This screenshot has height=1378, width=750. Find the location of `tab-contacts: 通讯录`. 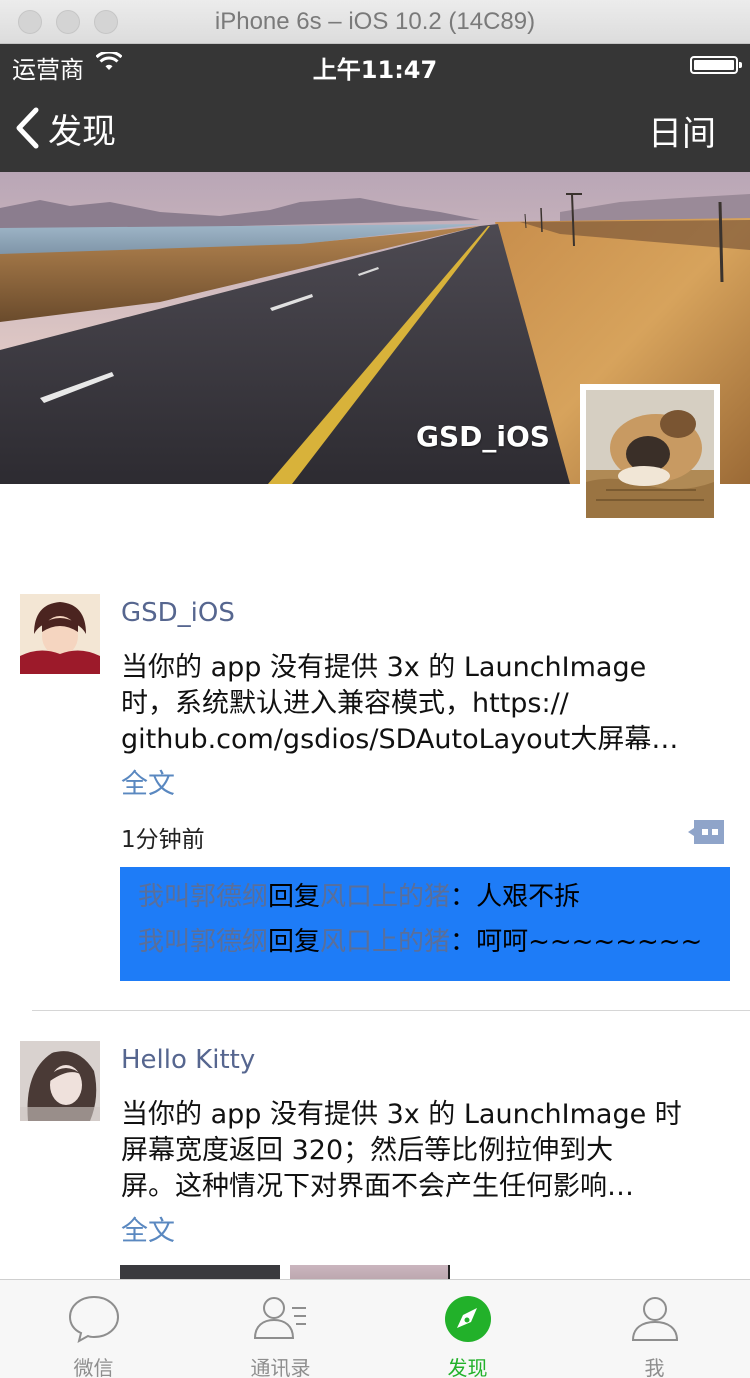

tab-contacts: 通讯录 is located at coordinates (280, 1329).